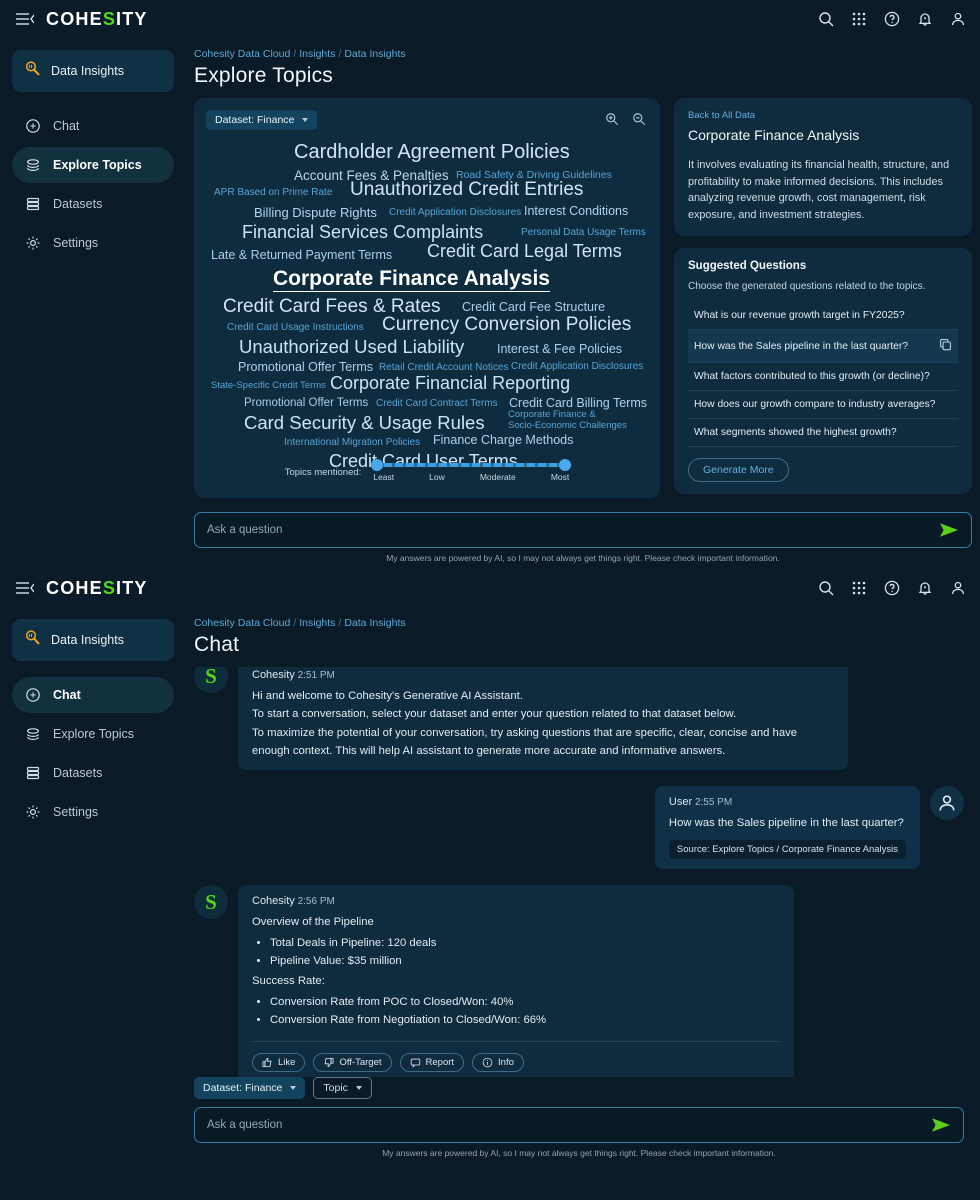 The width and height of the screenshot is (980, 1200). What do you see at coordinates (533, 307) in the screenshot?
I see `word-cloud-term: Credit Card Fee Structure` at bounding box center [533, 307].